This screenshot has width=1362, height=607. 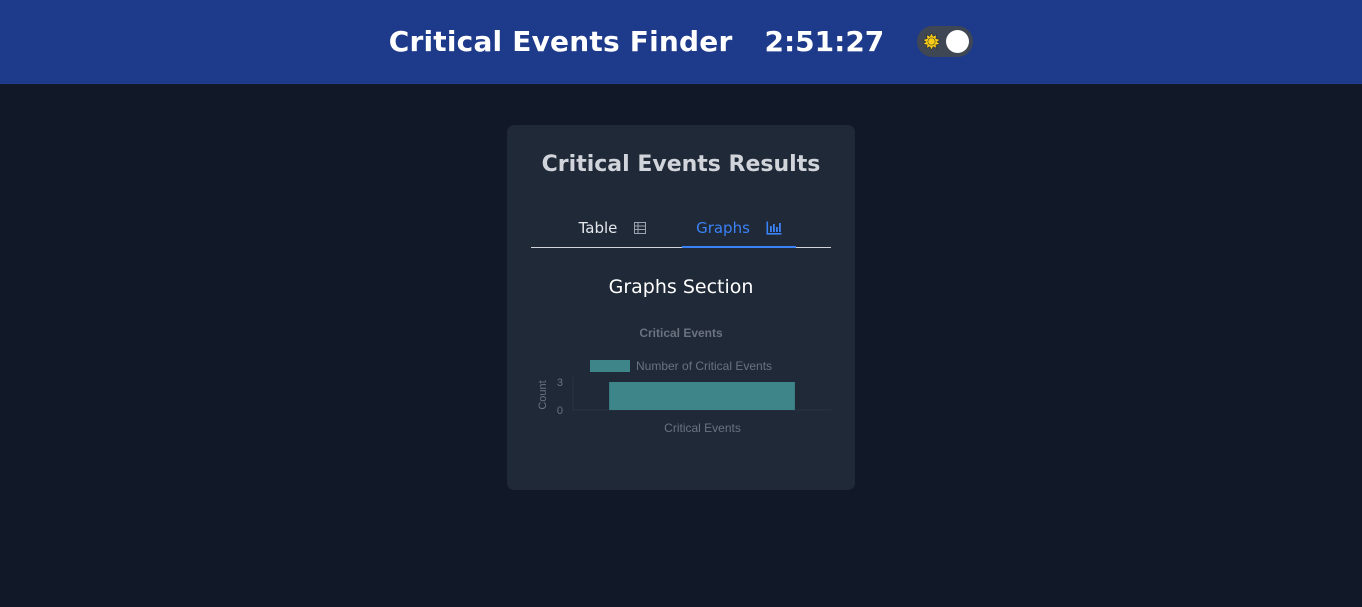 I want to click on y-axis-label: Count, so click(x=543, y=394).